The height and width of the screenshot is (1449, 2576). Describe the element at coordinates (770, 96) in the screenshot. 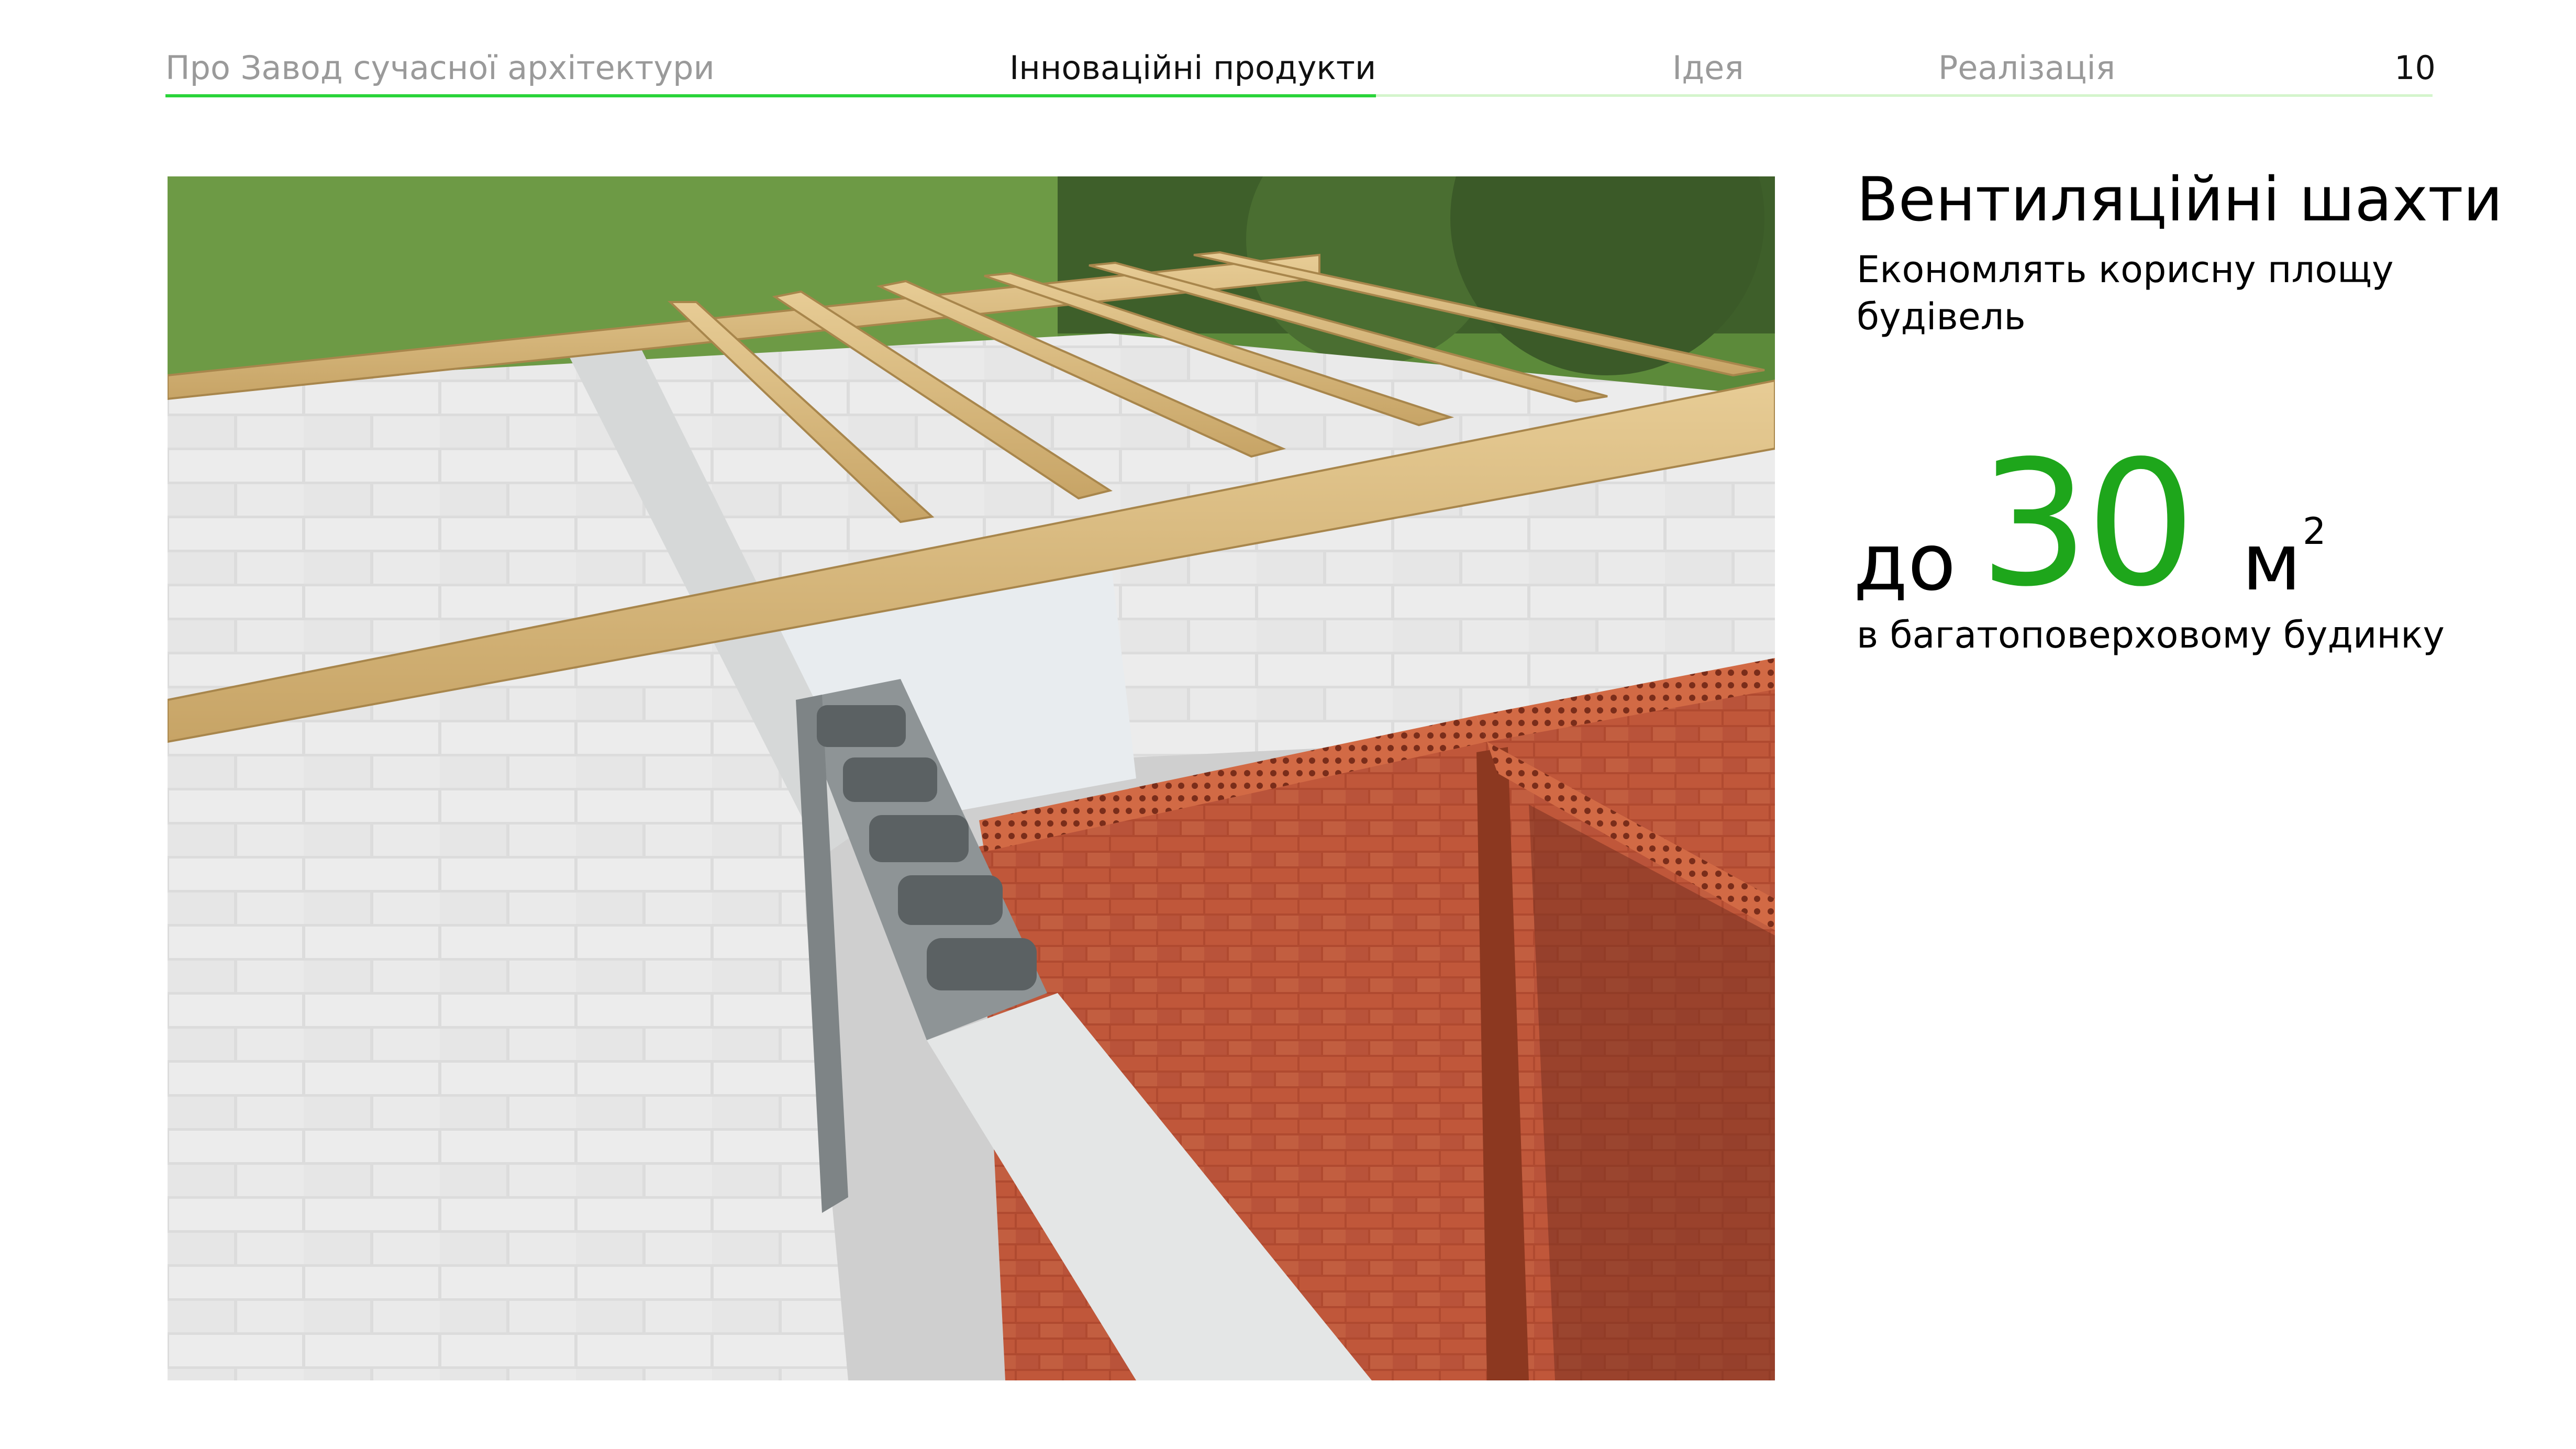

I see `nav-active-indicator` at that location.